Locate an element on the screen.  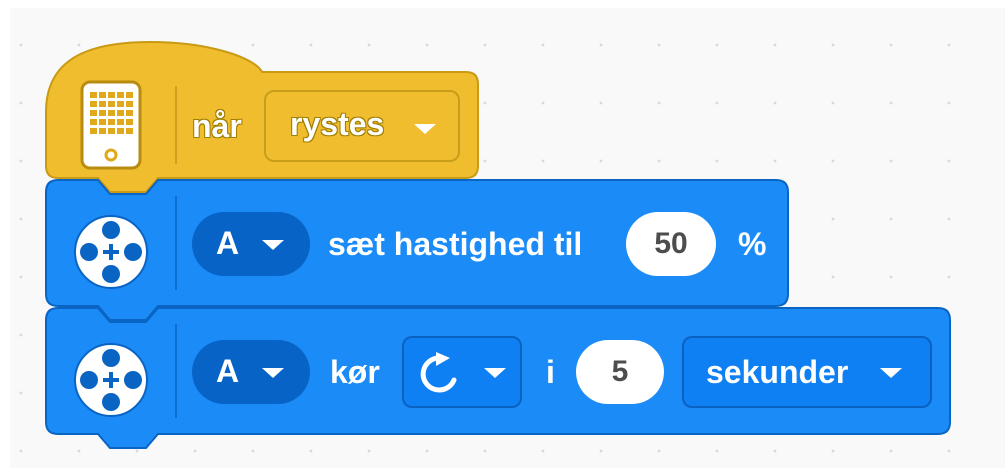
direction-dropdown is located at coordinates (462, 372).